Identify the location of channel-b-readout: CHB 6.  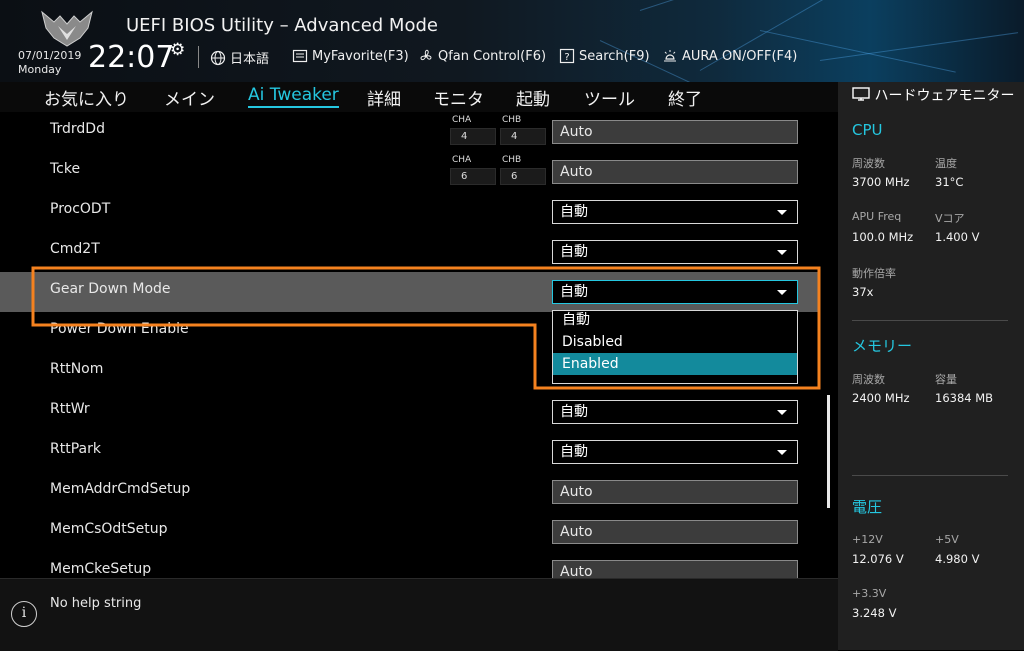
(523, 170).